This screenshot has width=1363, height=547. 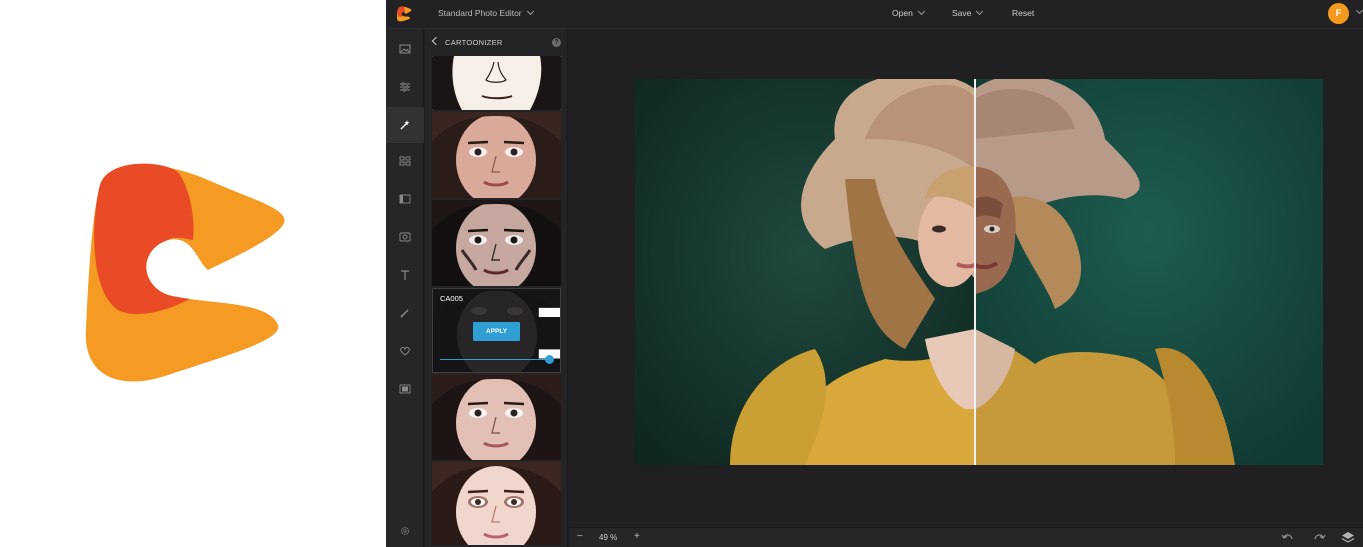 I want to click on rail-item-photo-filters, so click(x=405, y=237).